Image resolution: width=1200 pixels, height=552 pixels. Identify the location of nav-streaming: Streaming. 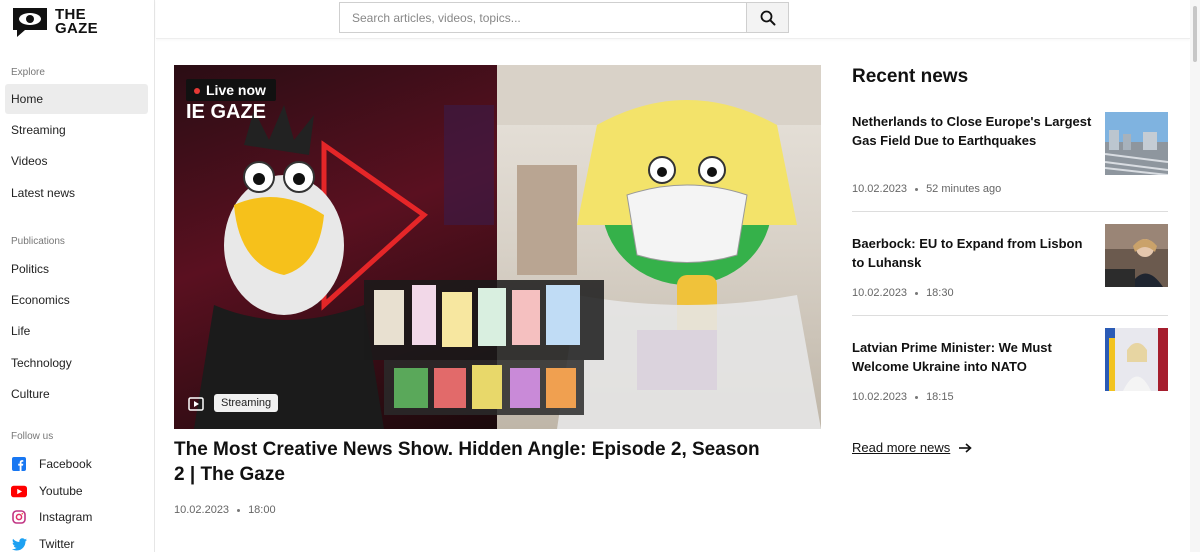
(76, 130).